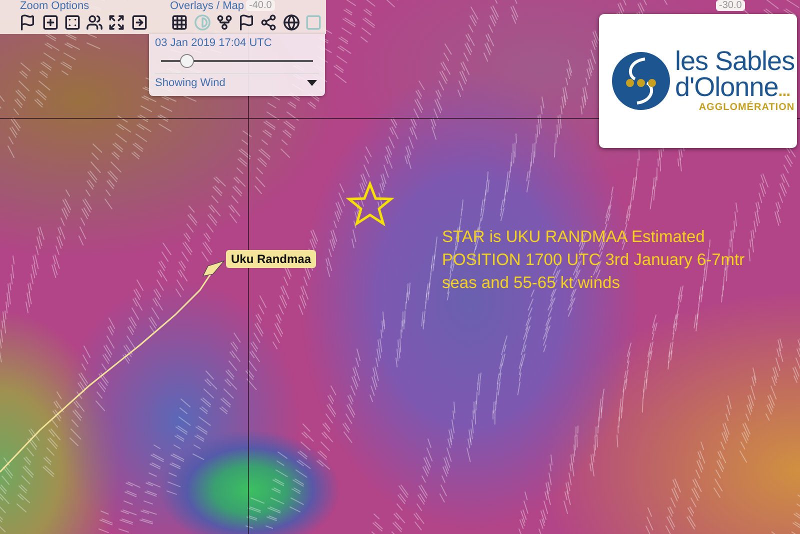 Image resolution: width=800 pixels, height=534 pixels. I want to click on zoom-options-label: Zoom Options, so click(55, 6).